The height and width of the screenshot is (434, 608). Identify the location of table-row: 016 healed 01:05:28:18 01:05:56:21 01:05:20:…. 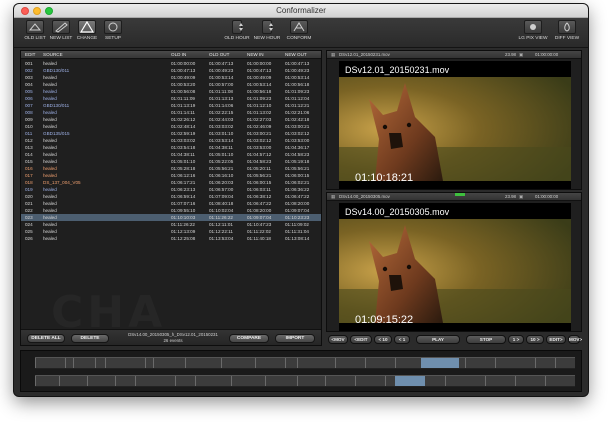
(171, 168).